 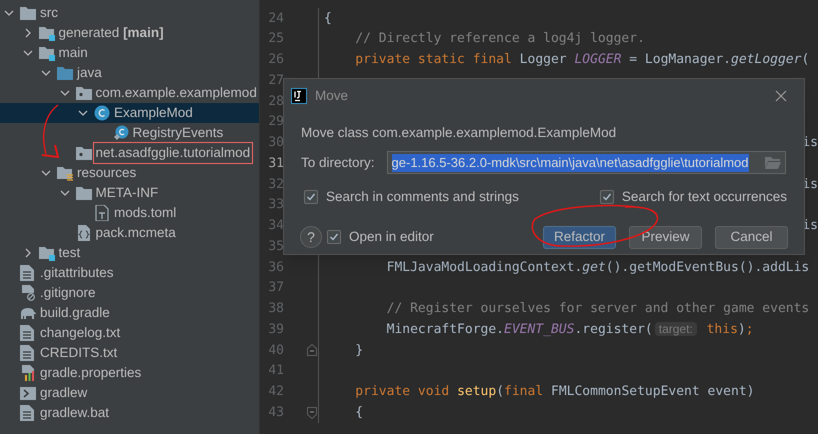 I want to click on check-icon, so click(x=311, y=197).